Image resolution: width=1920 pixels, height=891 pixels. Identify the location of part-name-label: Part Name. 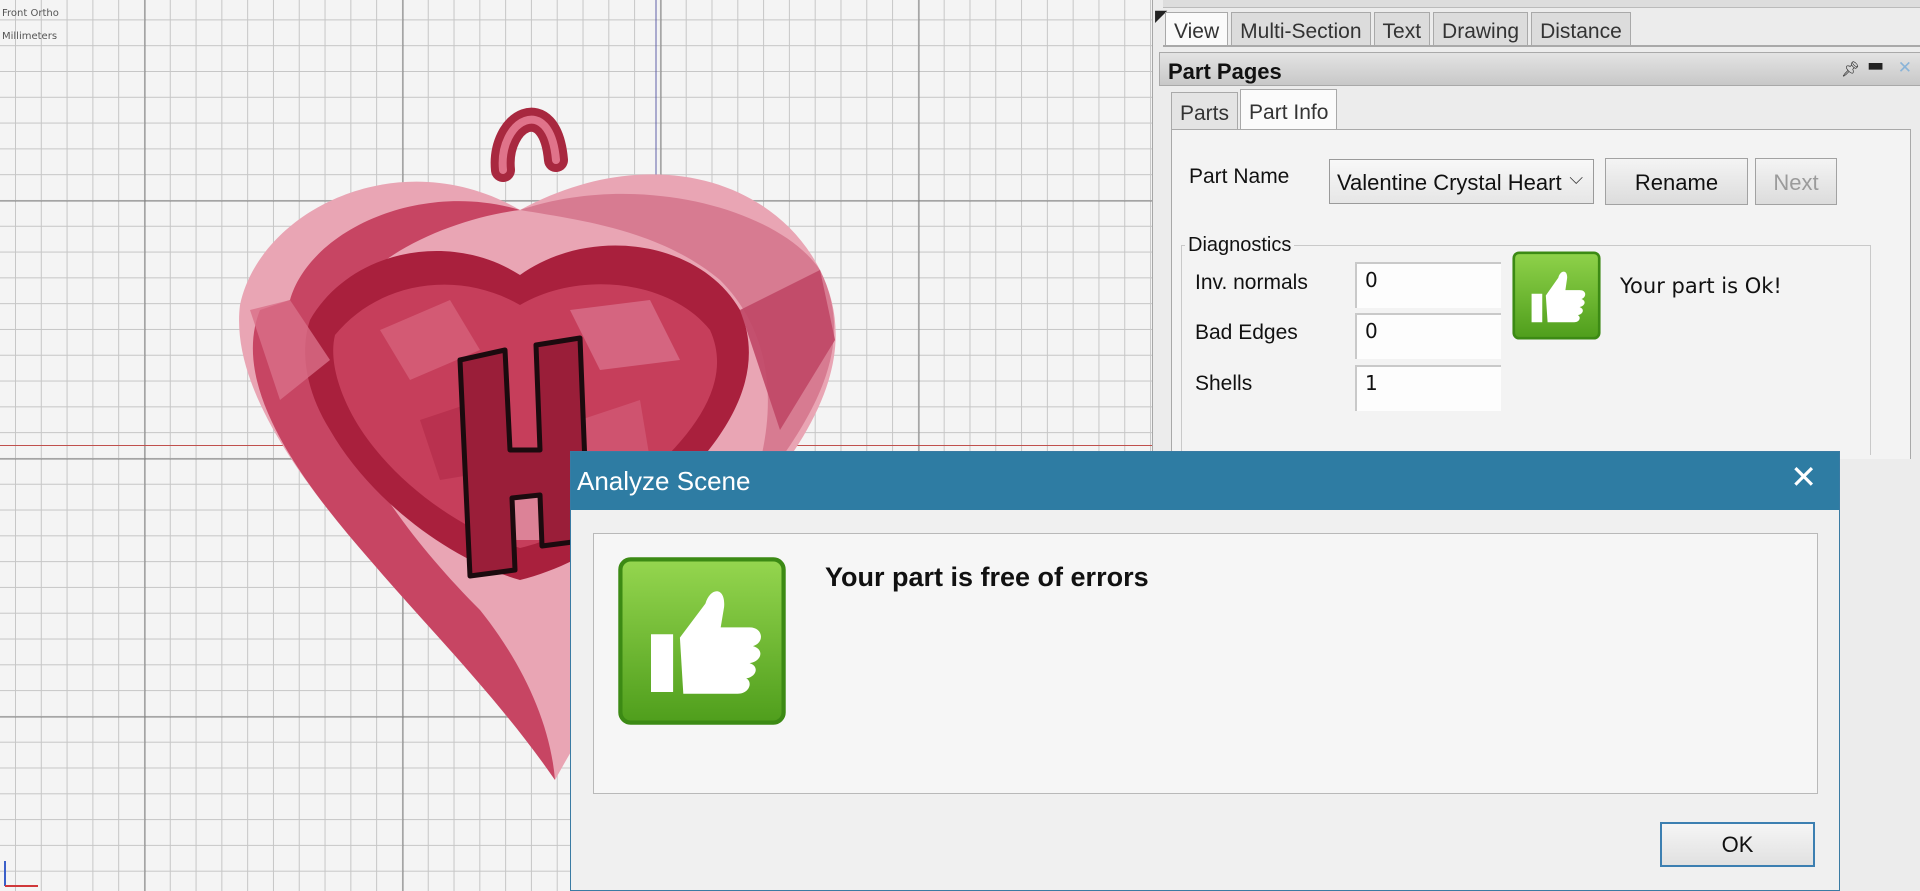
(1239, 176).